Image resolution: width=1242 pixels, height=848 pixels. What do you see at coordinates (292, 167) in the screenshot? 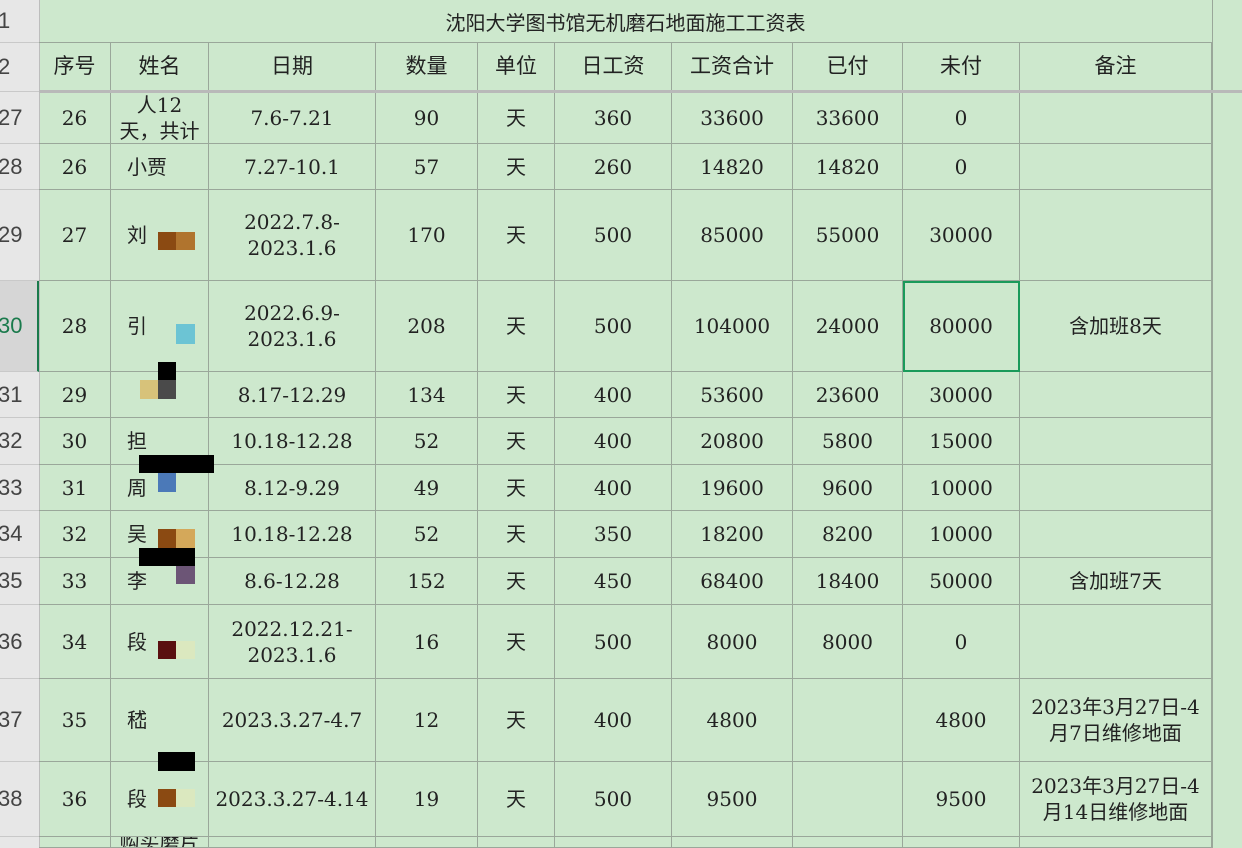
I see `cell-date: 7.27-10.1` at bounding box center [292, 167].